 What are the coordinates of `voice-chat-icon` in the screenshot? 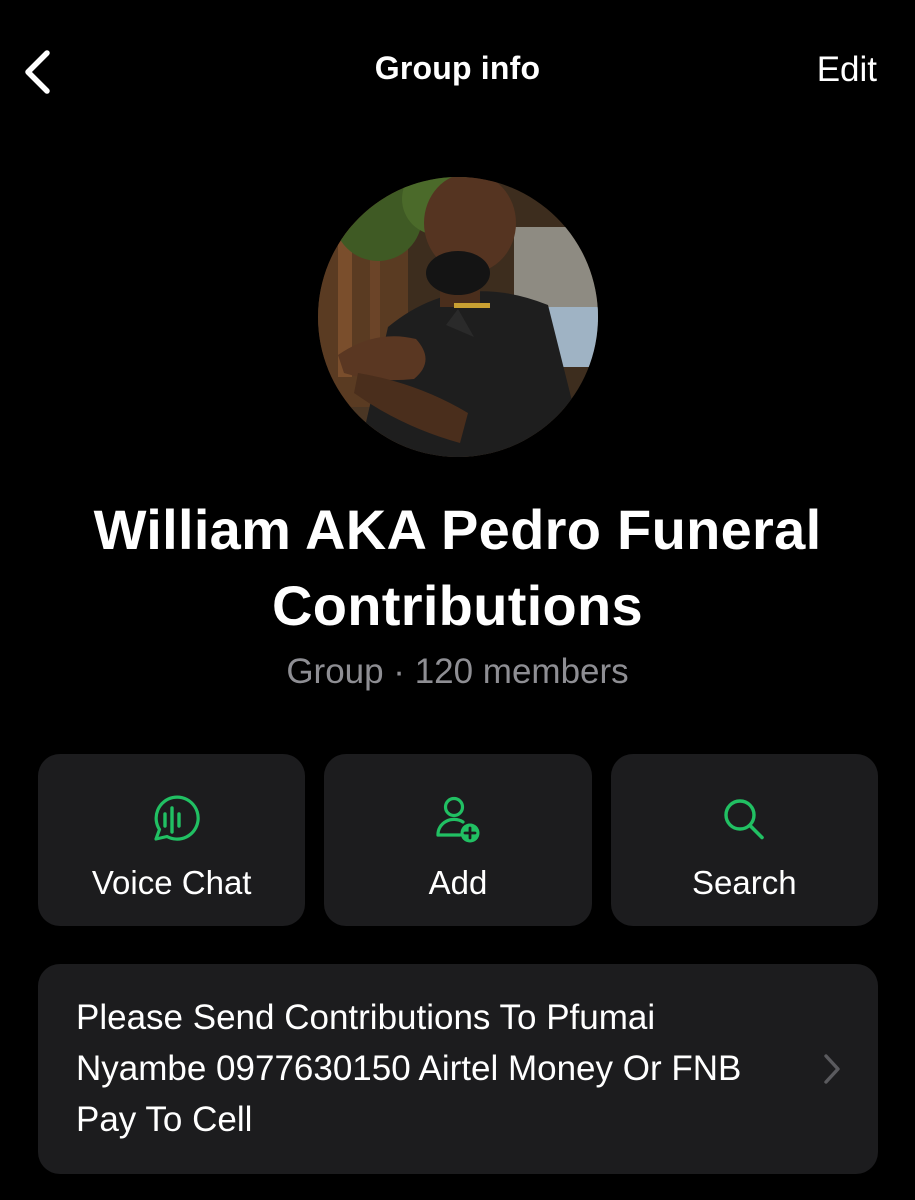 It's located at (172, 820).